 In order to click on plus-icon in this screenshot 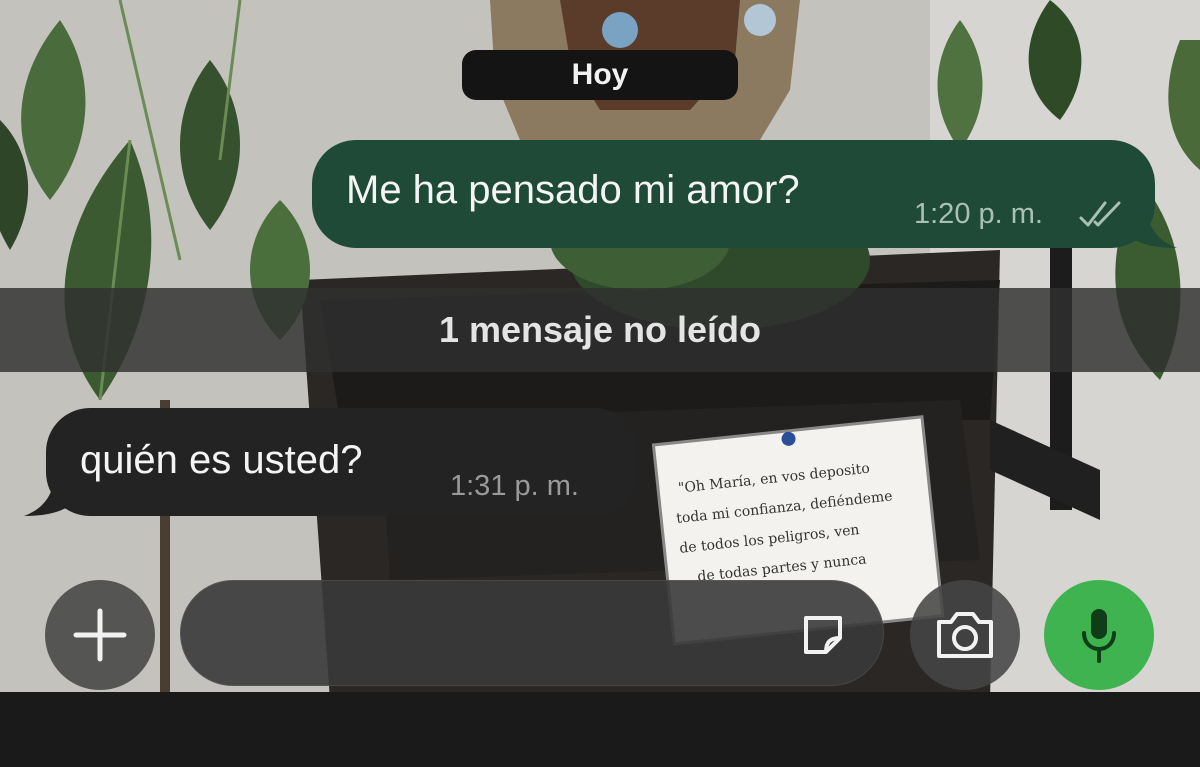, I will do `click(100, 635)`.